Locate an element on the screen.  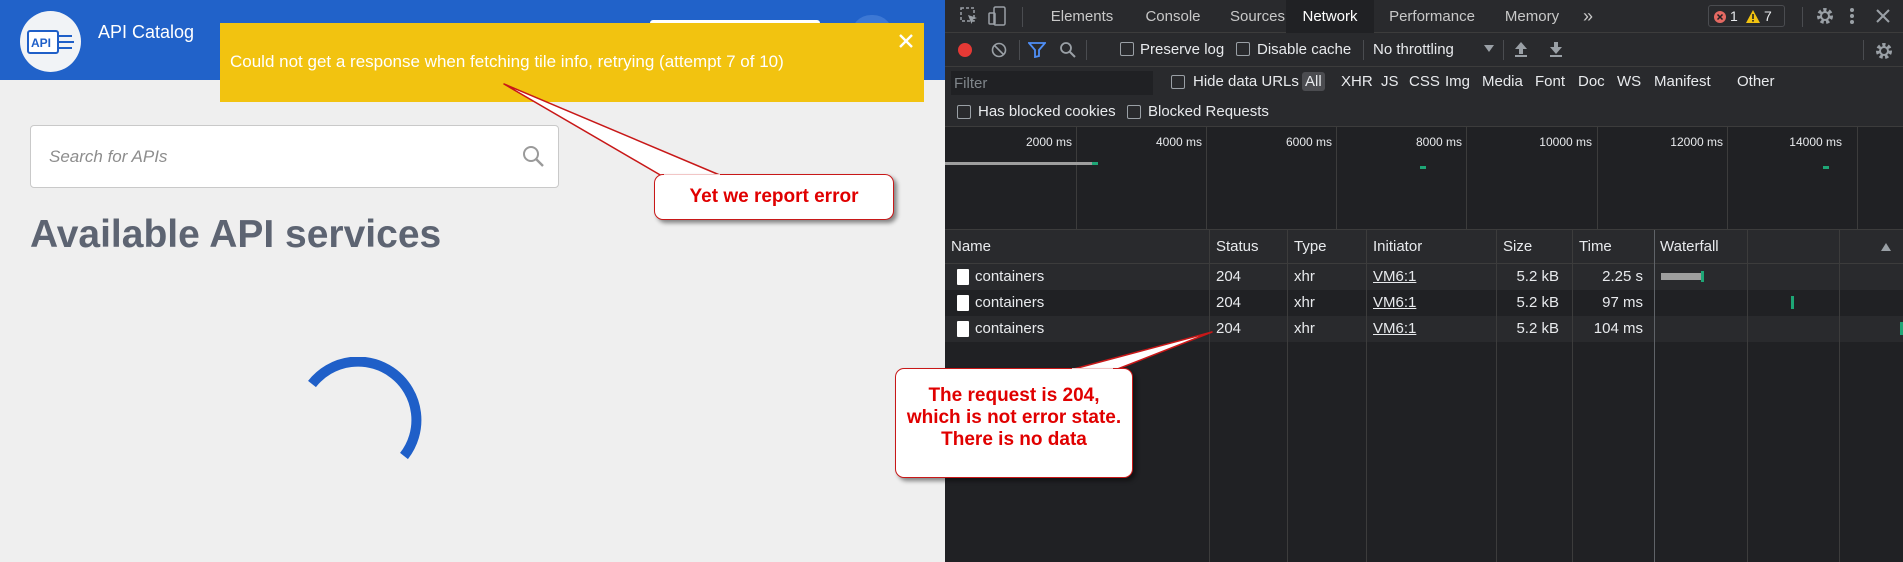
filter-type-img: Img is located at coordinates (1457, 81).